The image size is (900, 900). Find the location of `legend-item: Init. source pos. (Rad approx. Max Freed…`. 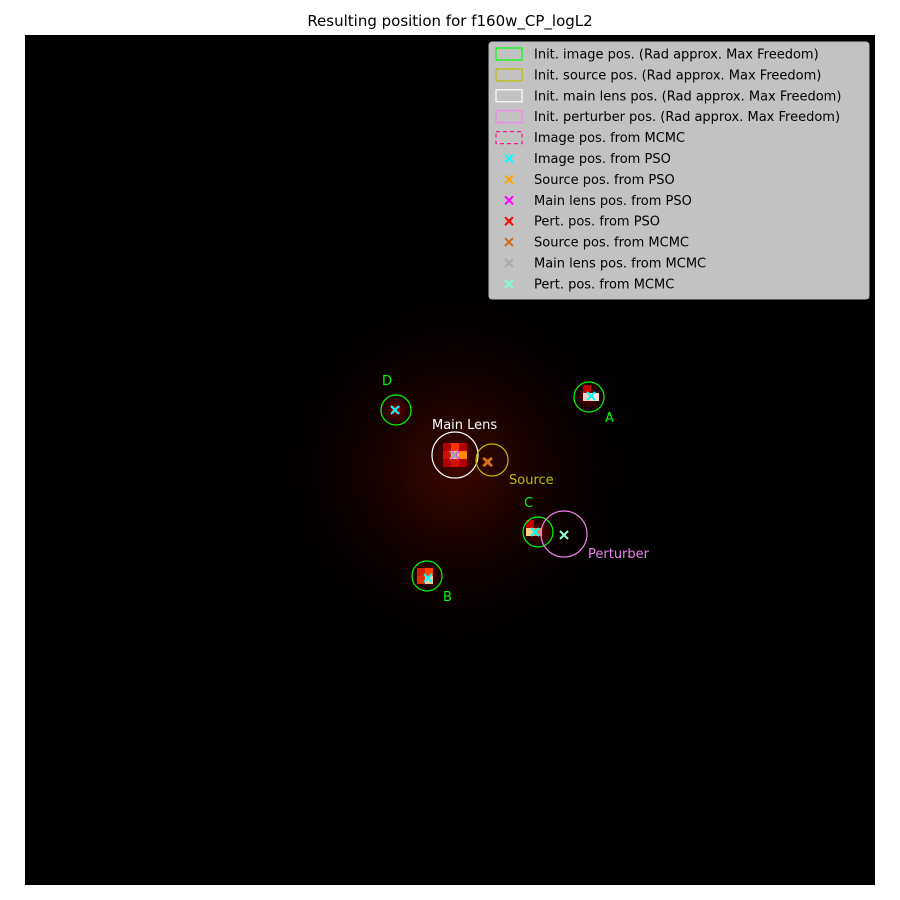

legend-item: Init. source pos. (Rad approx. Max Freed… is located at coordinates (658, 75).